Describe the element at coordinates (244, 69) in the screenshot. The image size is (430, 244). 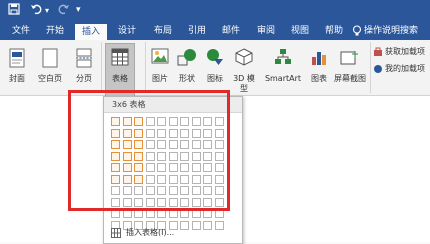
I see `3d-models-button: 3D 模型` at that location.